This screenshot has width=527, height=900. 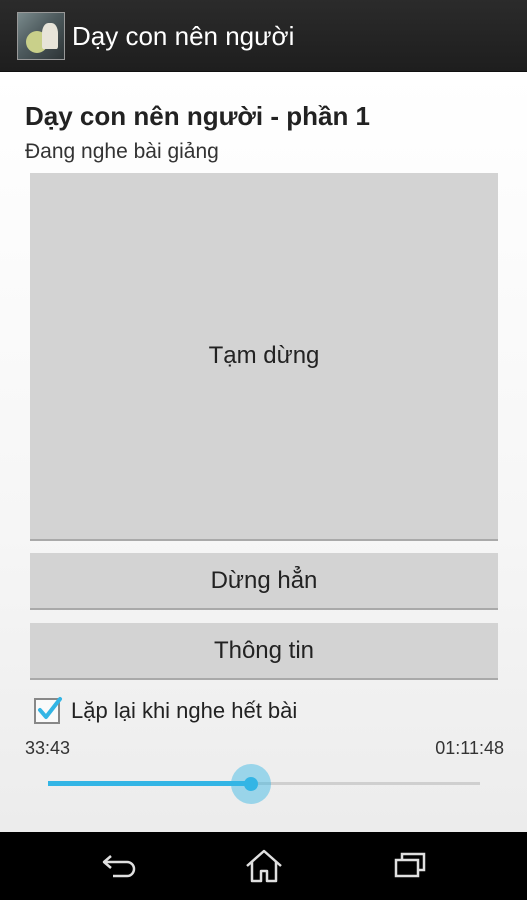 I want to click on recent-apps-button, so click(x=410, y=866).